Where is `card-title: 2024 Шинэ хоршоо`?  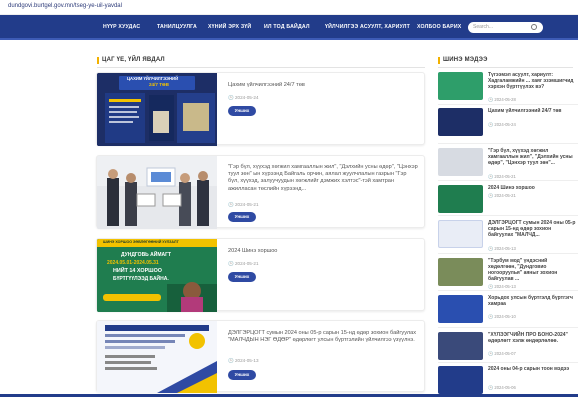
card-title: 2024 Шинэ хоршоо is located at coordinates (323, 251).